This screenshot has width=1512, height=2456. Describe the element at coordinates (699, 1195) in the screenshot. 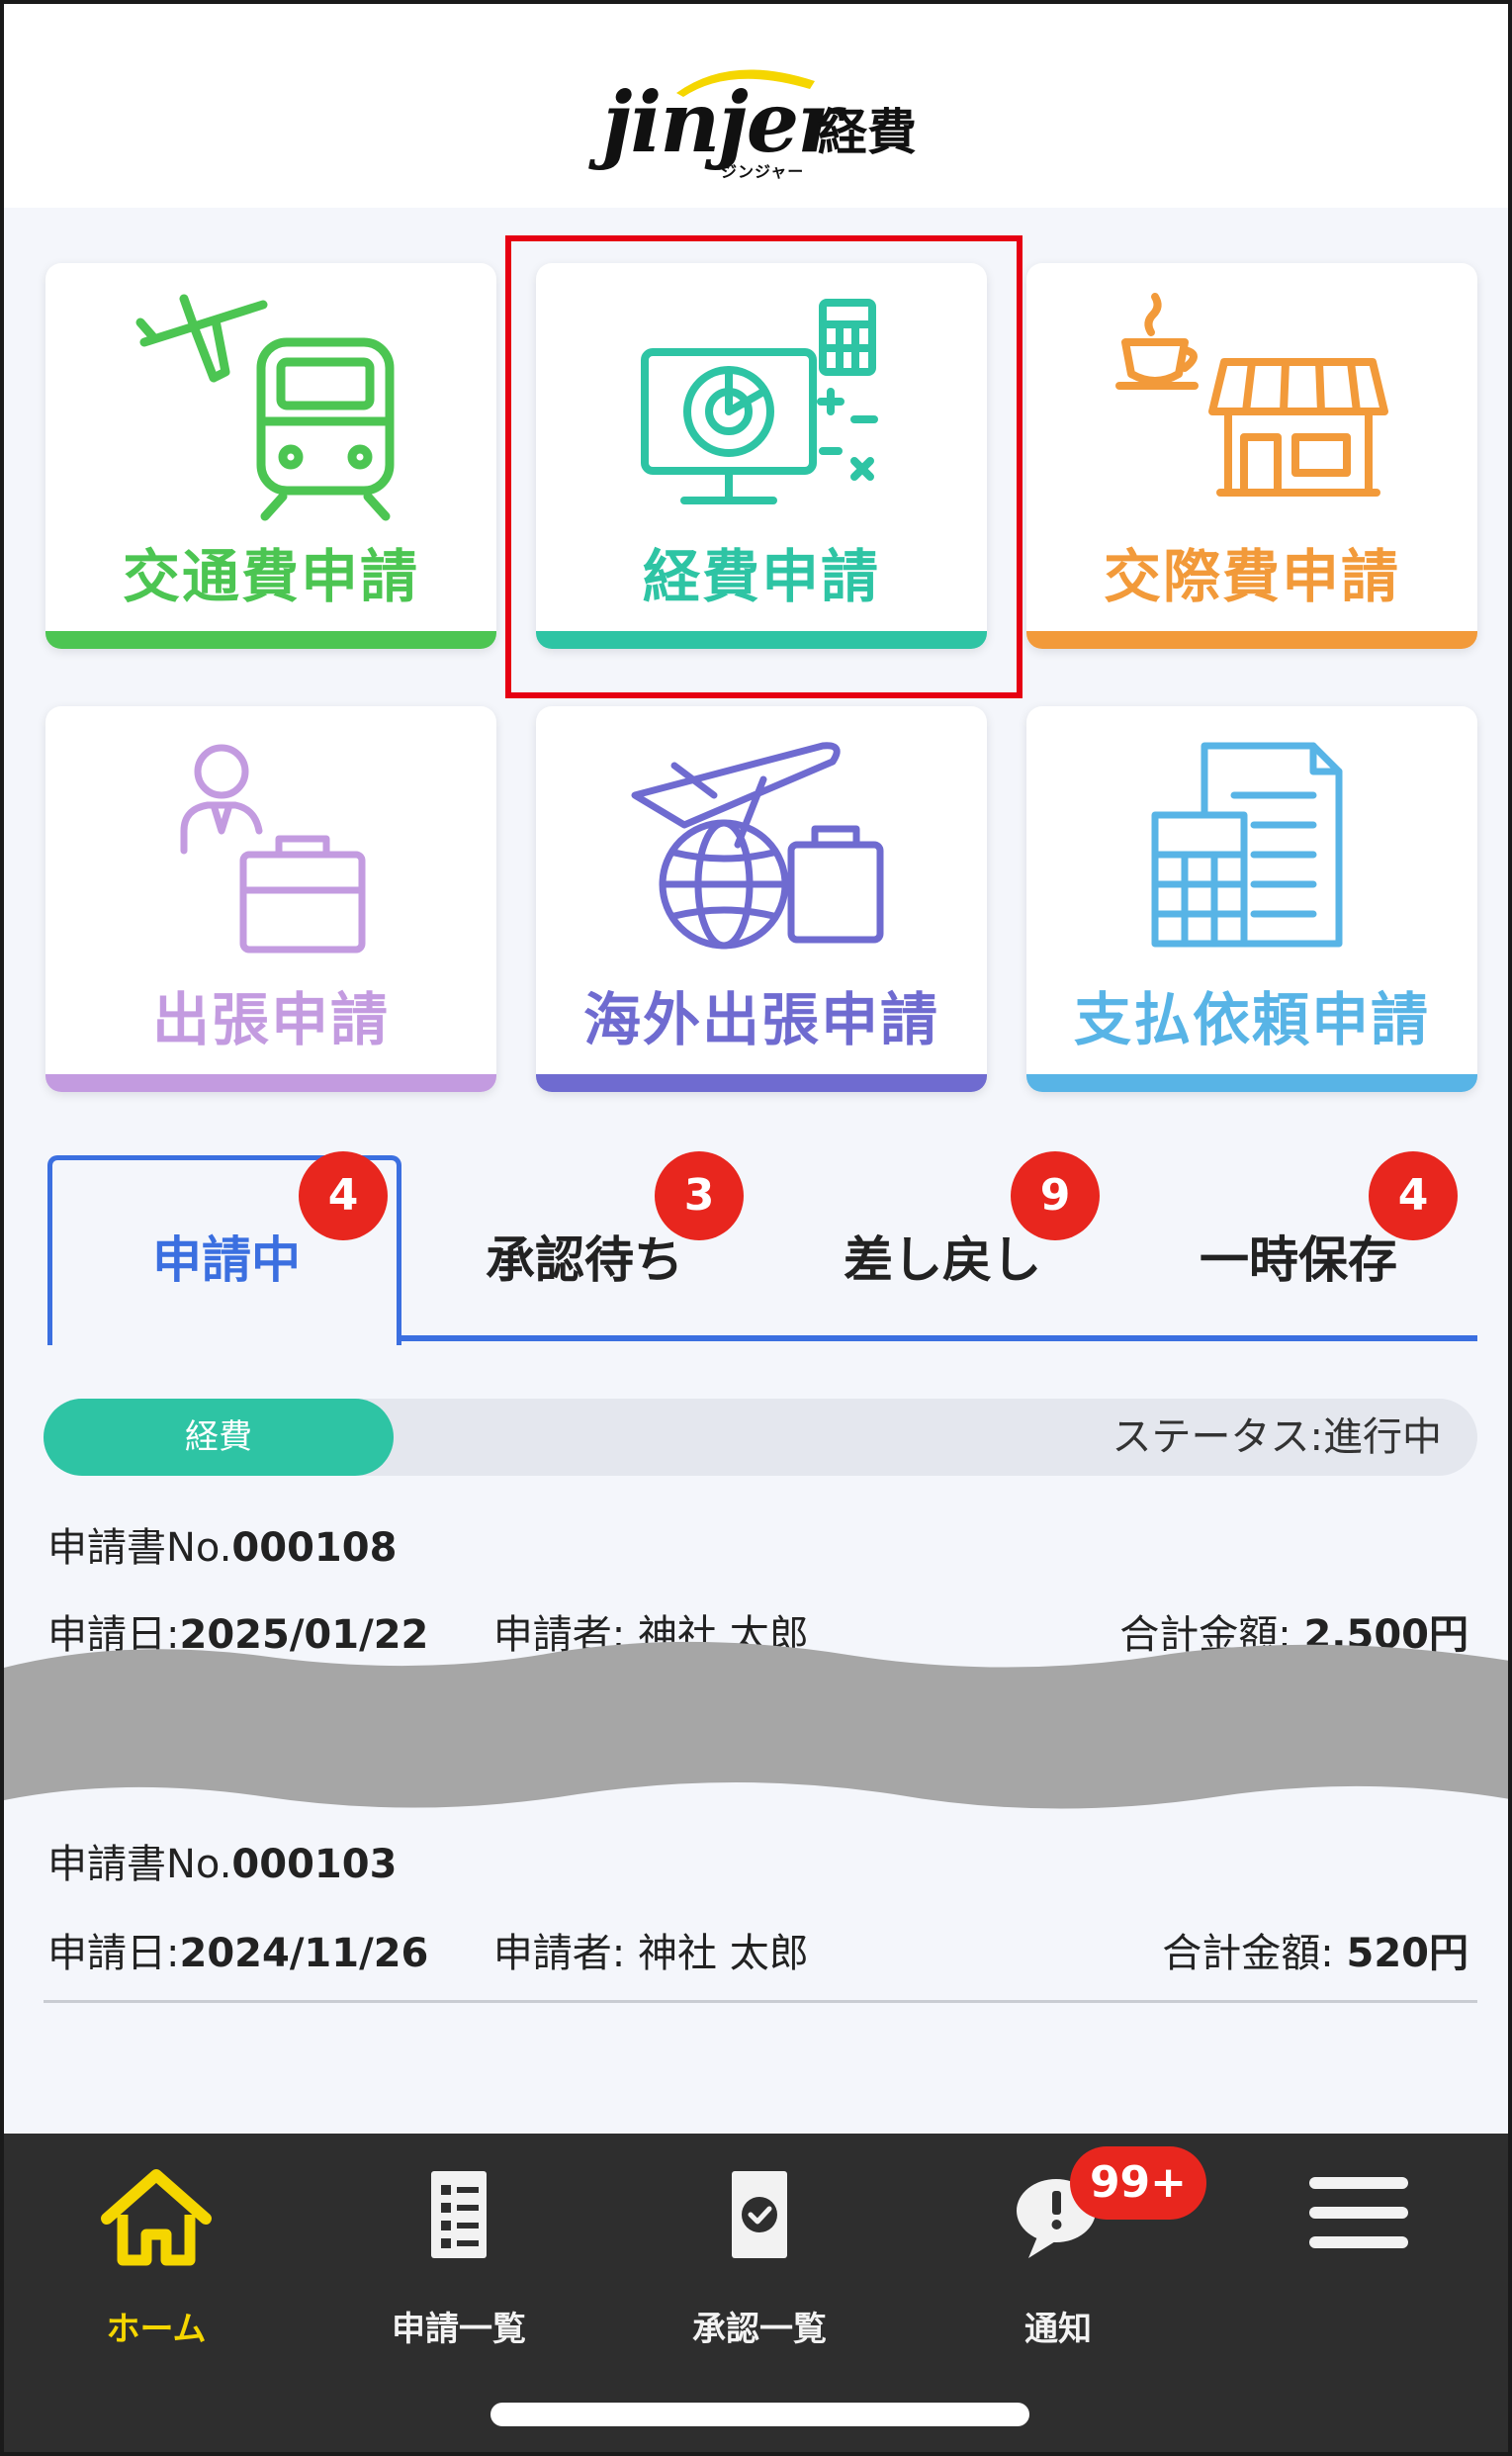

I see `tab-count-badge: 3` at that location.